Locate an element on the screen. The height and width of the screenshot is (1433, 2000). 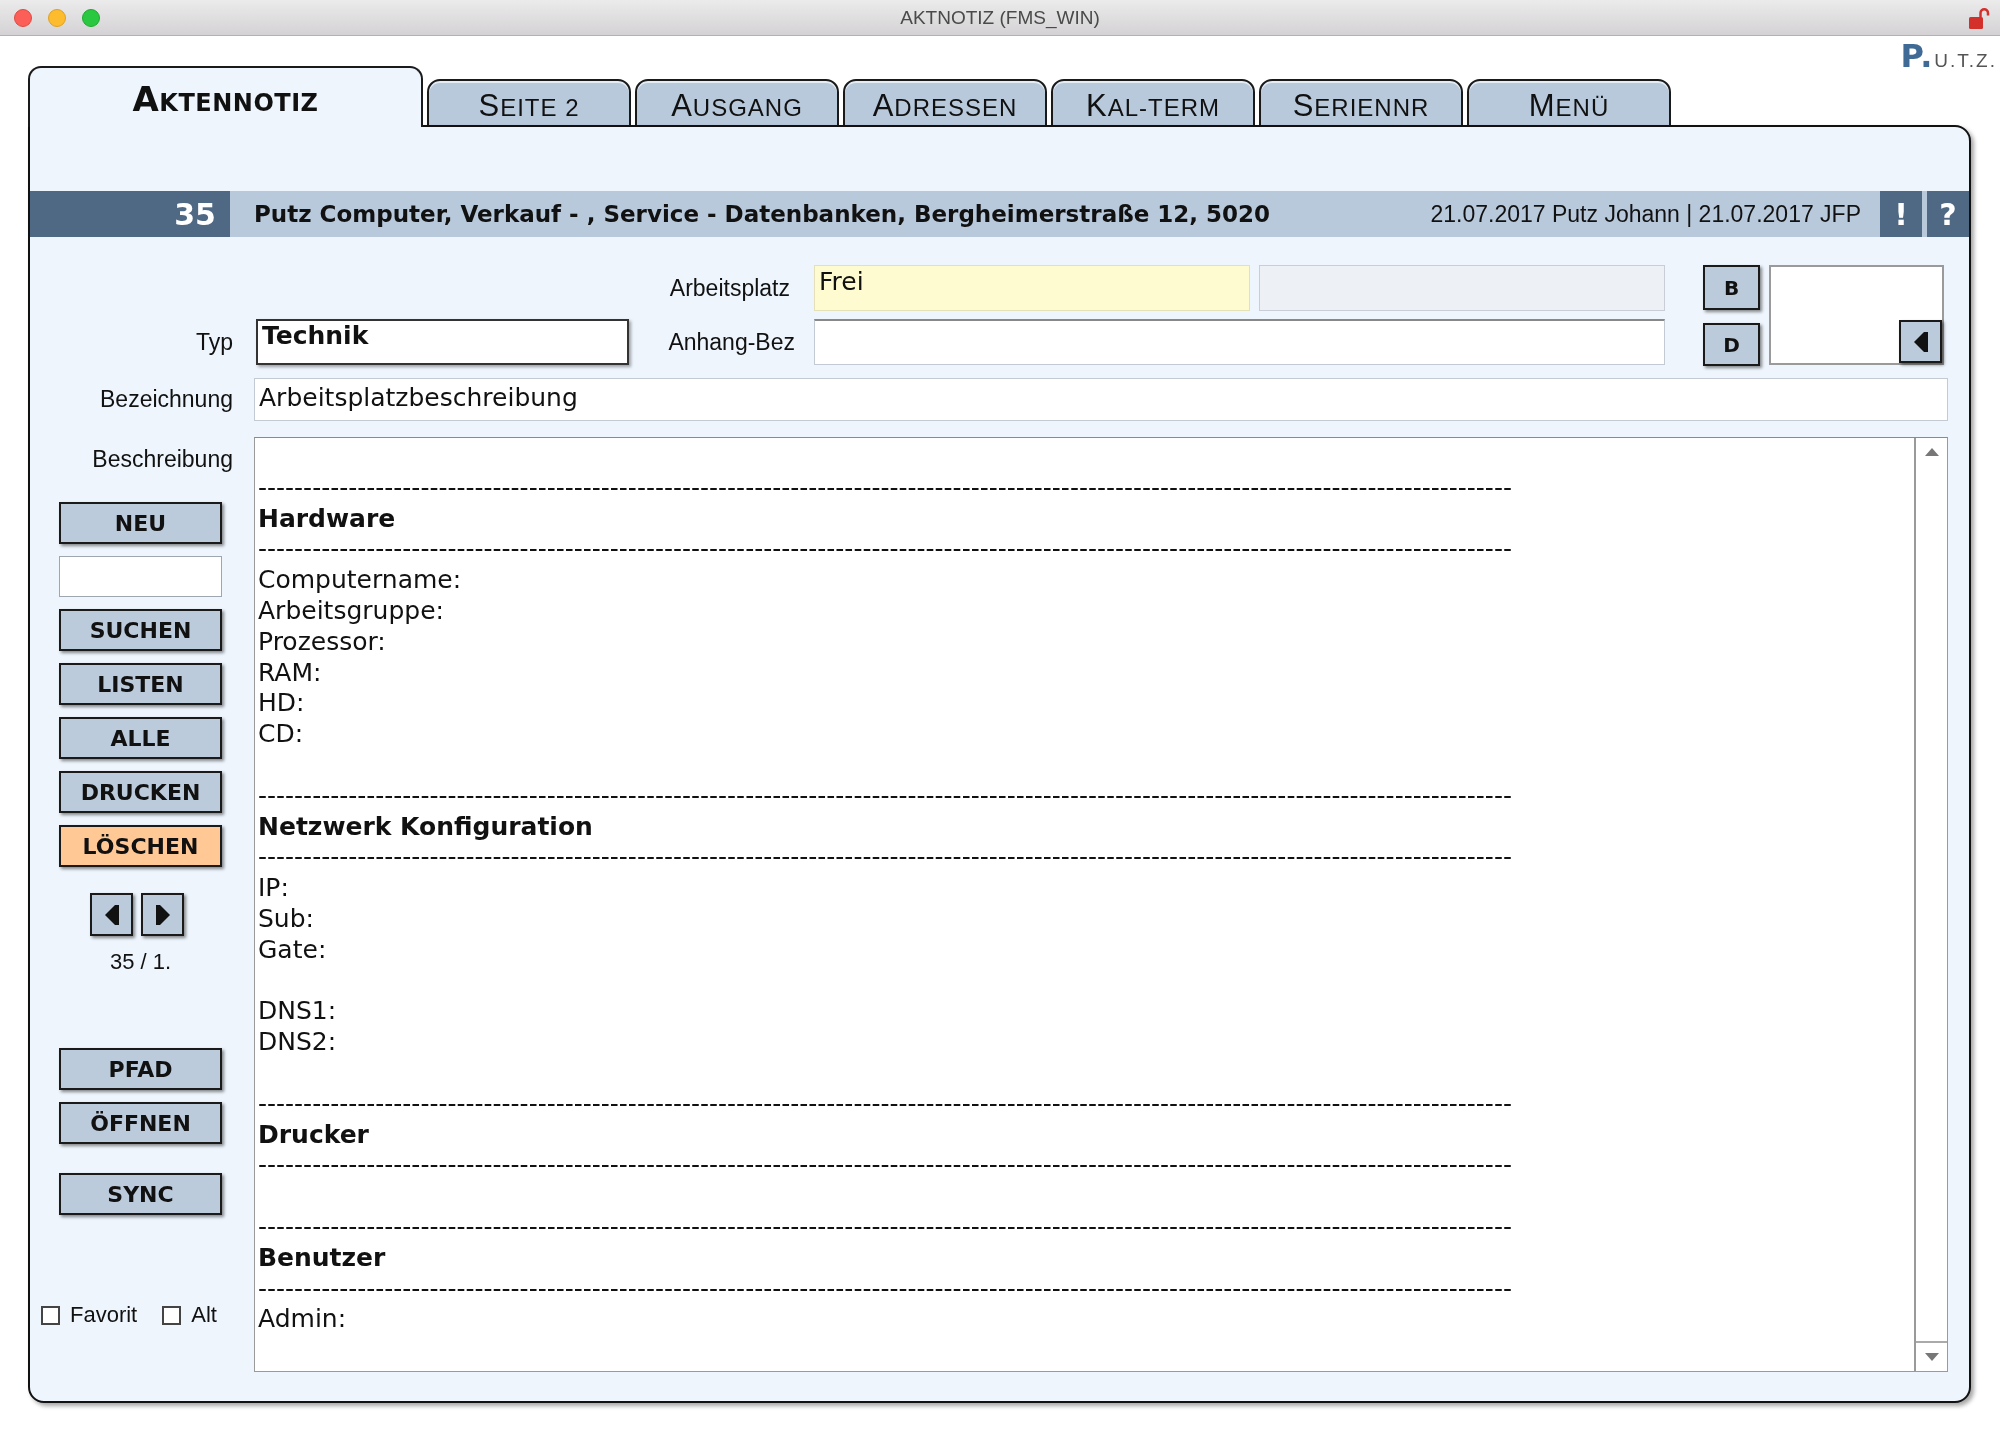
help-button: ? is located at coordinates (1948, 214).